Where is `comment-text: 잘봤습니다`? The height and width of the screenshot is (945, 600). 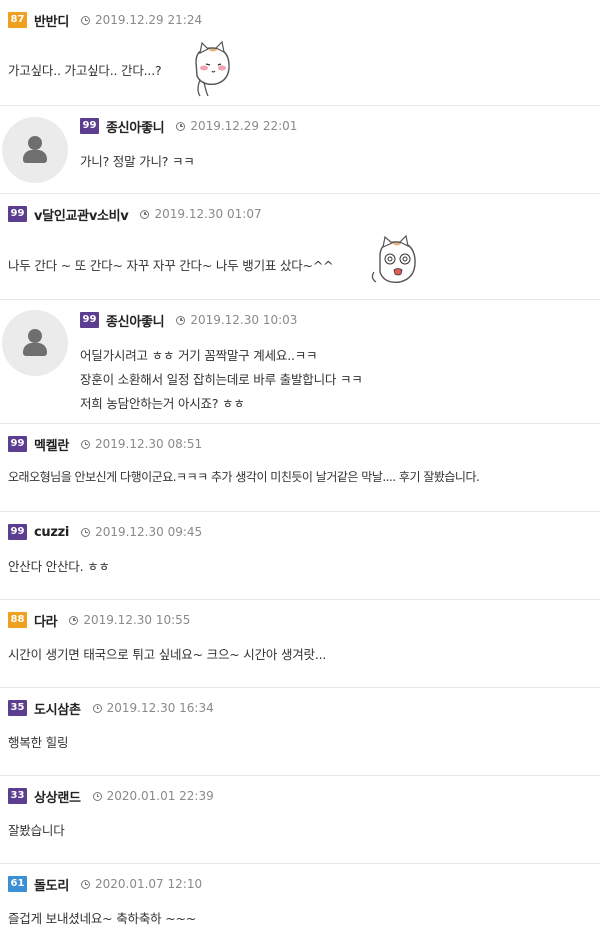
comment-text: 잘봤습니다 is located at coordinates (36, 830).